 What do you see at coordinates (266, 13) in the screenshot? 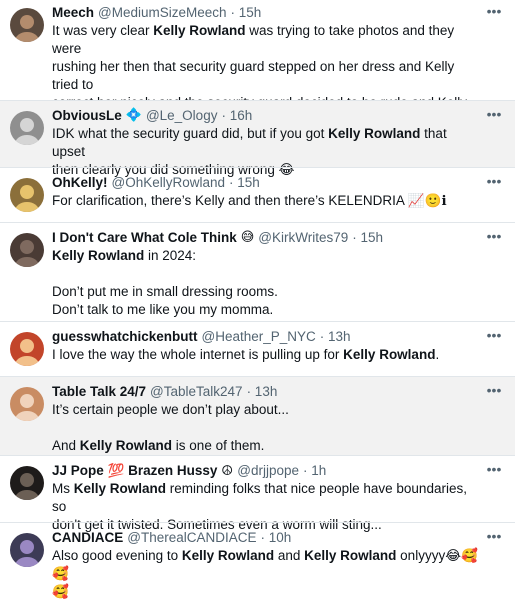
I see `tweet-header: Meech @MediumSizeMeech · 15h` at bounding box center [266, 13].